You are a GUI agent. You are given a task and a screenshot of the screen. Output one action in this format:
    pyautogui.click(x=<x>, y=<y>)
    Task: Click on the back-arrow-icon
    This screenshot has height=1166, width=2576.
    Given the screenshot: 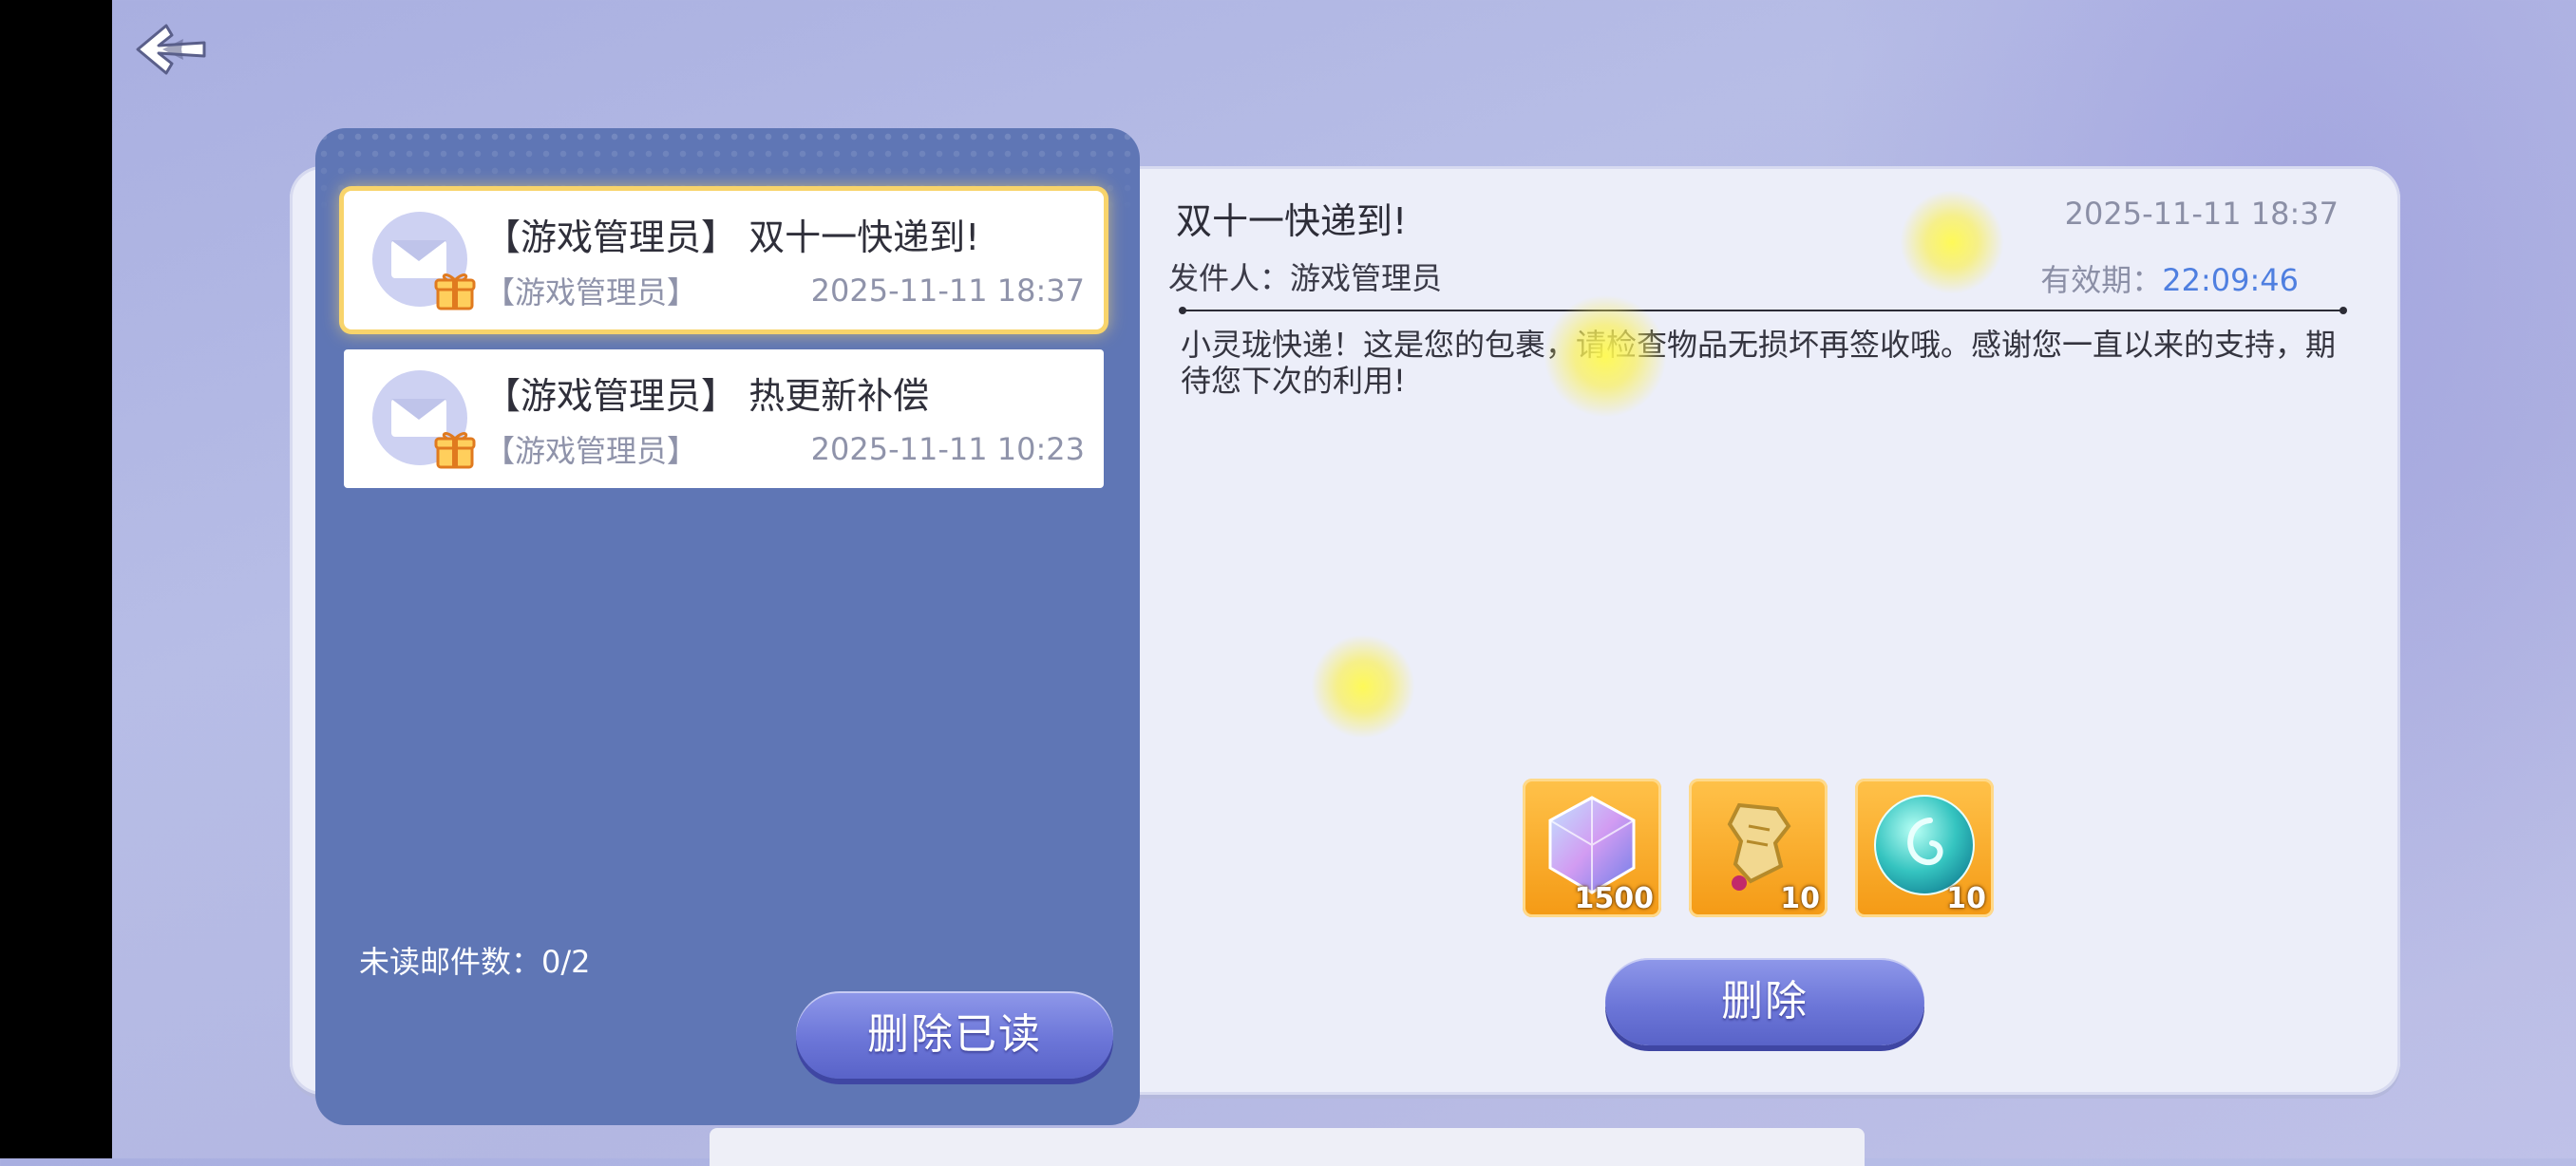 What is the action you would take?
    pyautogui.click(x=171, y=49)
    